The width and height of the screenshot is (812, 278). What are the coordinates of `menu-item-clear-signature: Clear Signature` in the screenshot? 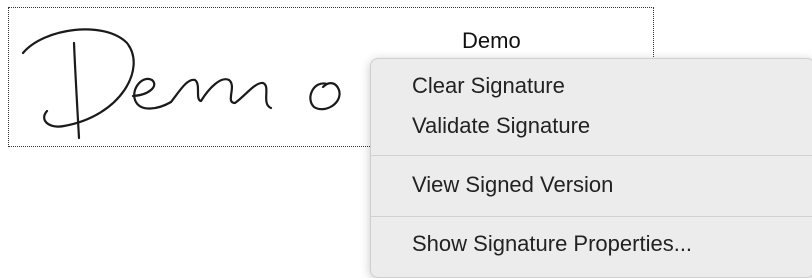 It's located at (488, 86).